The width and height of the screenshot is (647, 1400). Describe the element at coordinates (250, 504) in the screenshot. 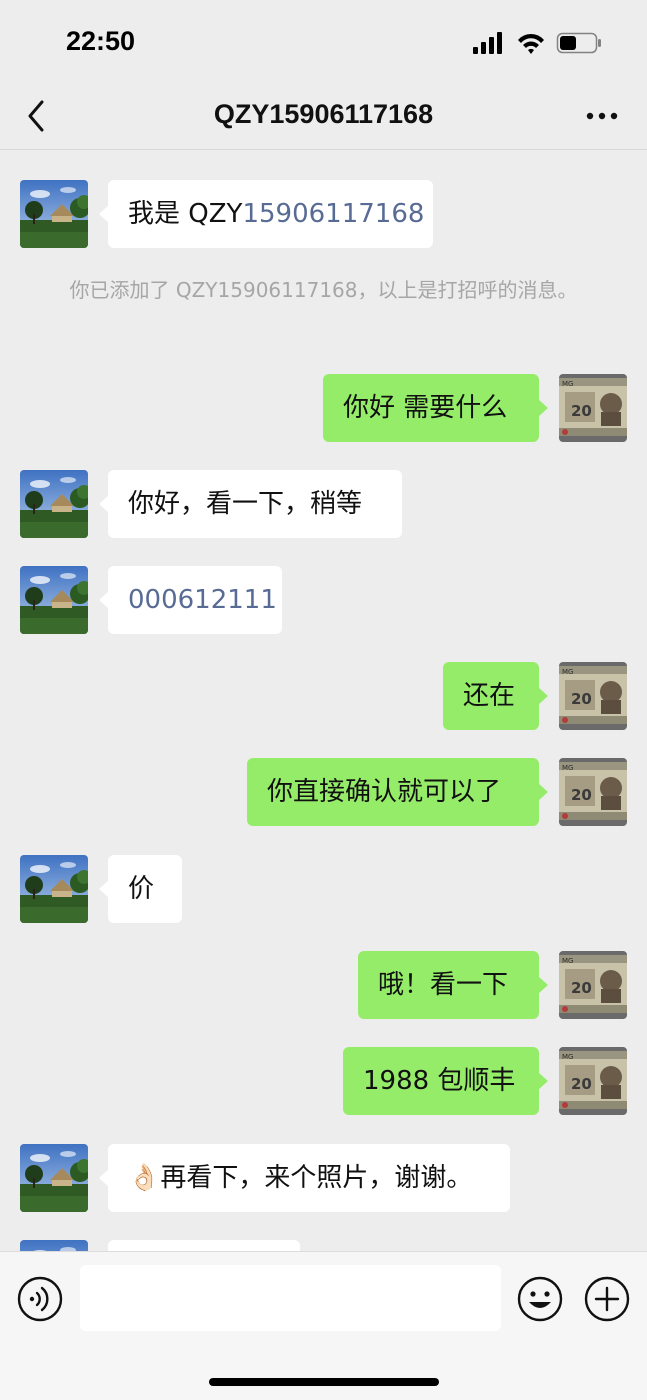

I see `received-message-bubble: 你好，看一下，稍等` at that location.